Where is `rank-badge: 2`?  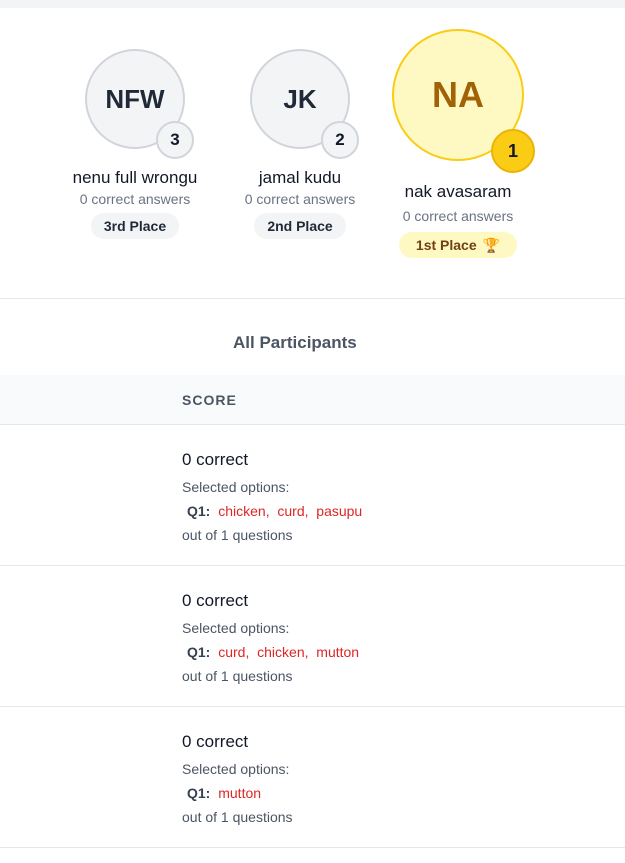 rank-badge: 2 is located at coordinates (340, 140).